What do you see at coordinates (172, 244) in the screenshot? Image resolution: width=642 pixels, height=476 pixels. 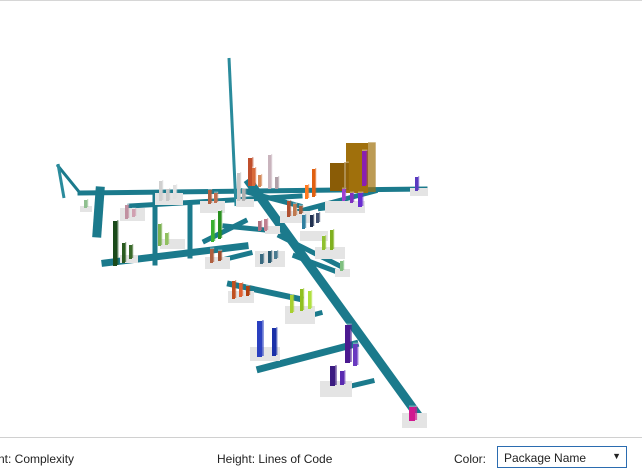 I see `district-plot` at bounding box center [172, 244].